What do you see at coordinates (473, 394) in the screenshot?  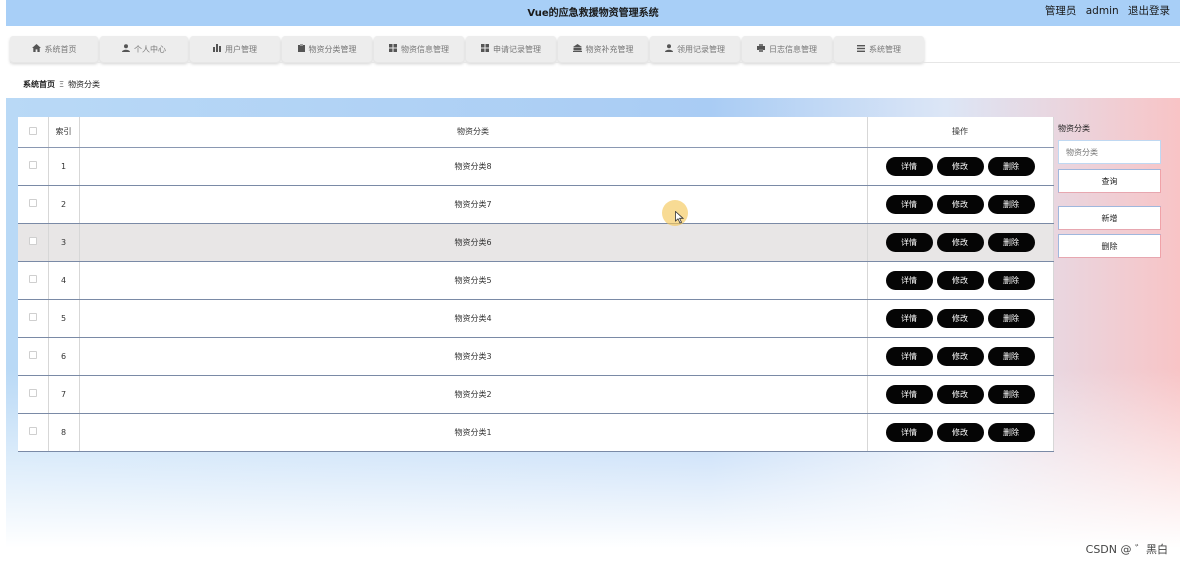 I see `row-category: 物资分类2` at bounding box center [473, 394].